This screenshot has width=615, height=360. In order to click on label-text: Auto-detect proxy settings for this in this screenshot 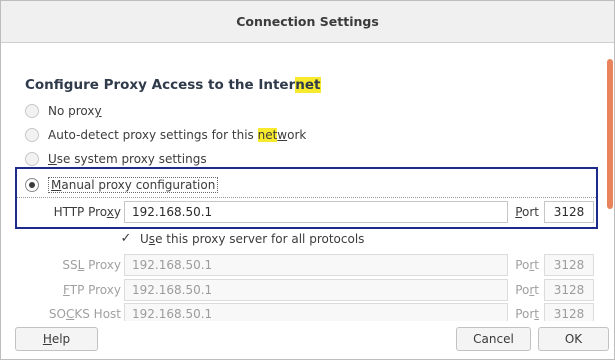, I will do `click(153, 135)`.